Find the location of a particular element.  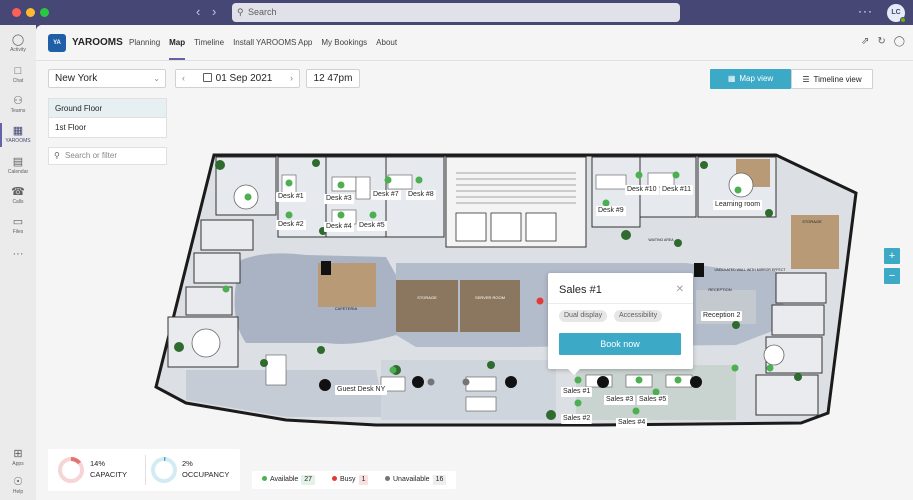

close-icon: ✕ is located at coordinates (680, 289).